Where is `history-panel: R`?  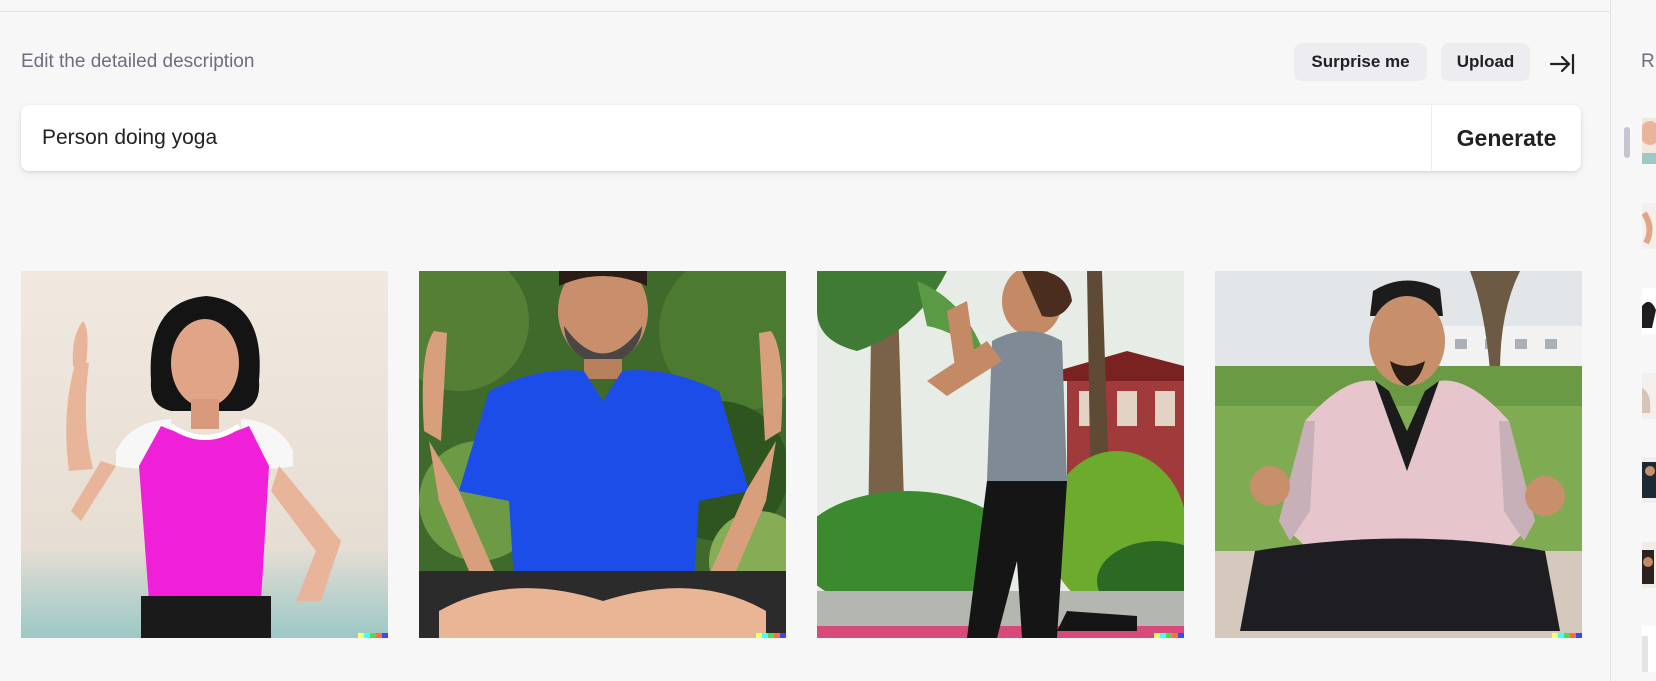 history-panel: R is located at coordinates (1633, 340).